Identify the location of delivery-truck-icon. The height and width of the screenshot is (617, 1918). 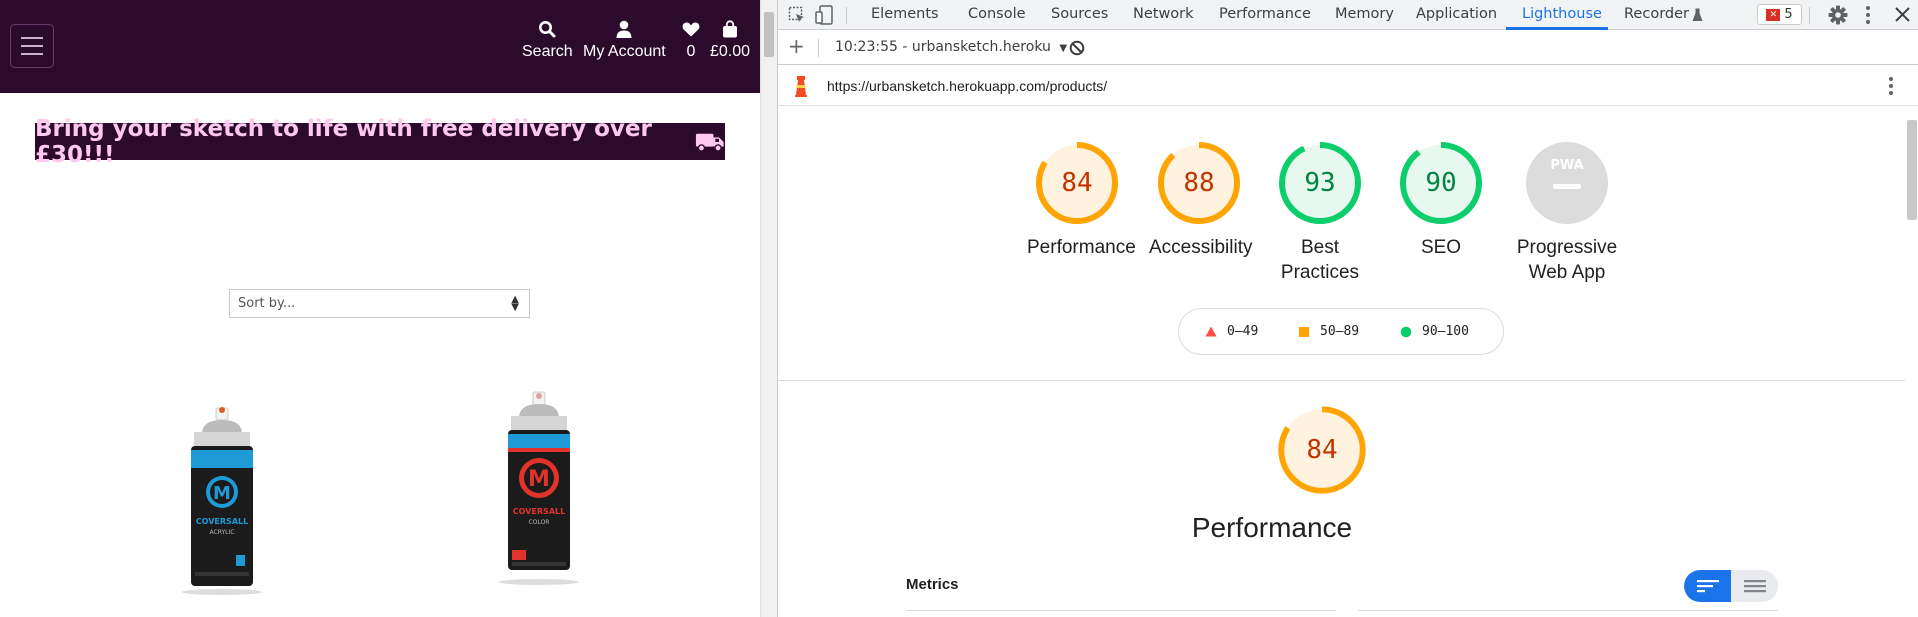
(710, 142).